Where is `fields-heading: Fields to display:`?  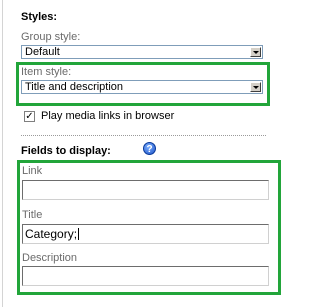
fields-heading: Fields to display: is located at coordinates (66, 151).